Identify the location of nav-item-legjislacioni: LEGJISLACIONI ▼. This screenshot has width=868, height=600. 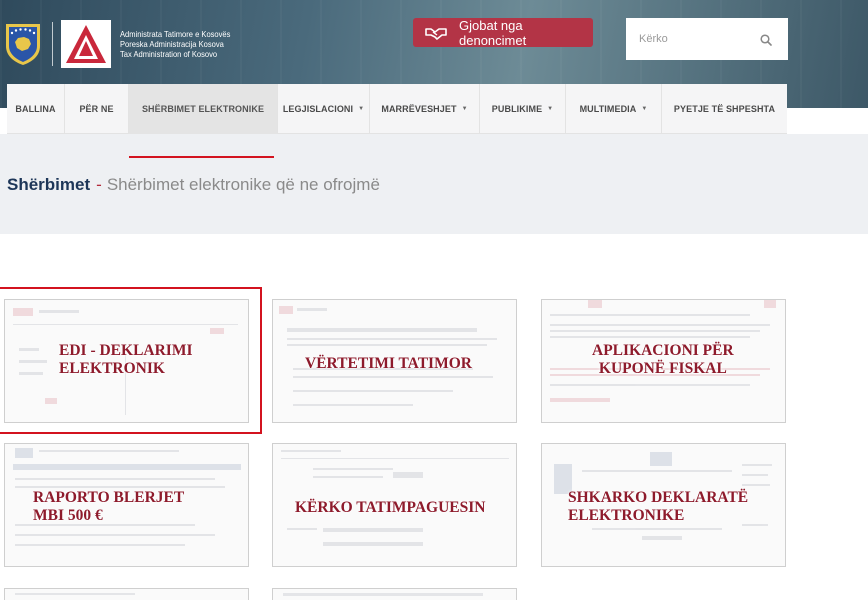
(324, 109).